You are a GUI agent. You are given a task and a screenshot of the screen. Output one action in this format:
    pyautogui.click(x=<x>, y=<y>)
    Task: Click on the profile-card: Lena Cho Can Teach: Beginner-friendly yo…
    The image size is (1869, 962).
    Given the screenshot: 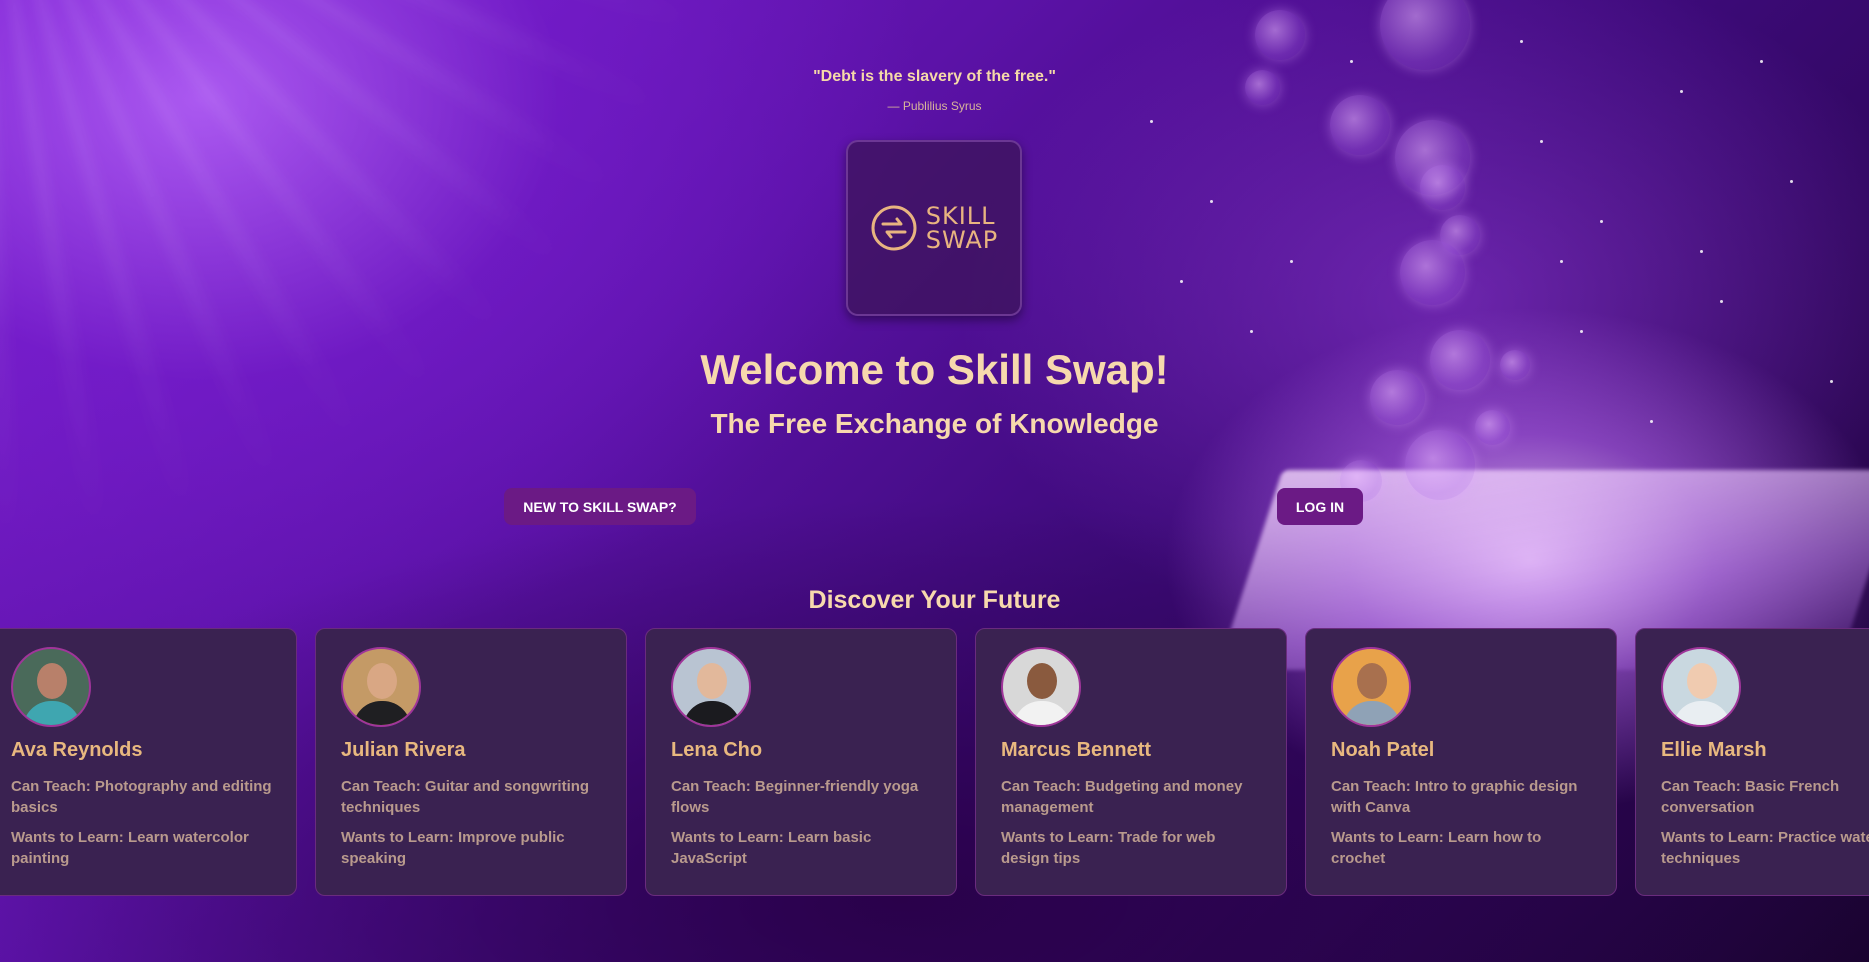 What is the action you would take?
    pyautogui.click(x=801, y=762)
    